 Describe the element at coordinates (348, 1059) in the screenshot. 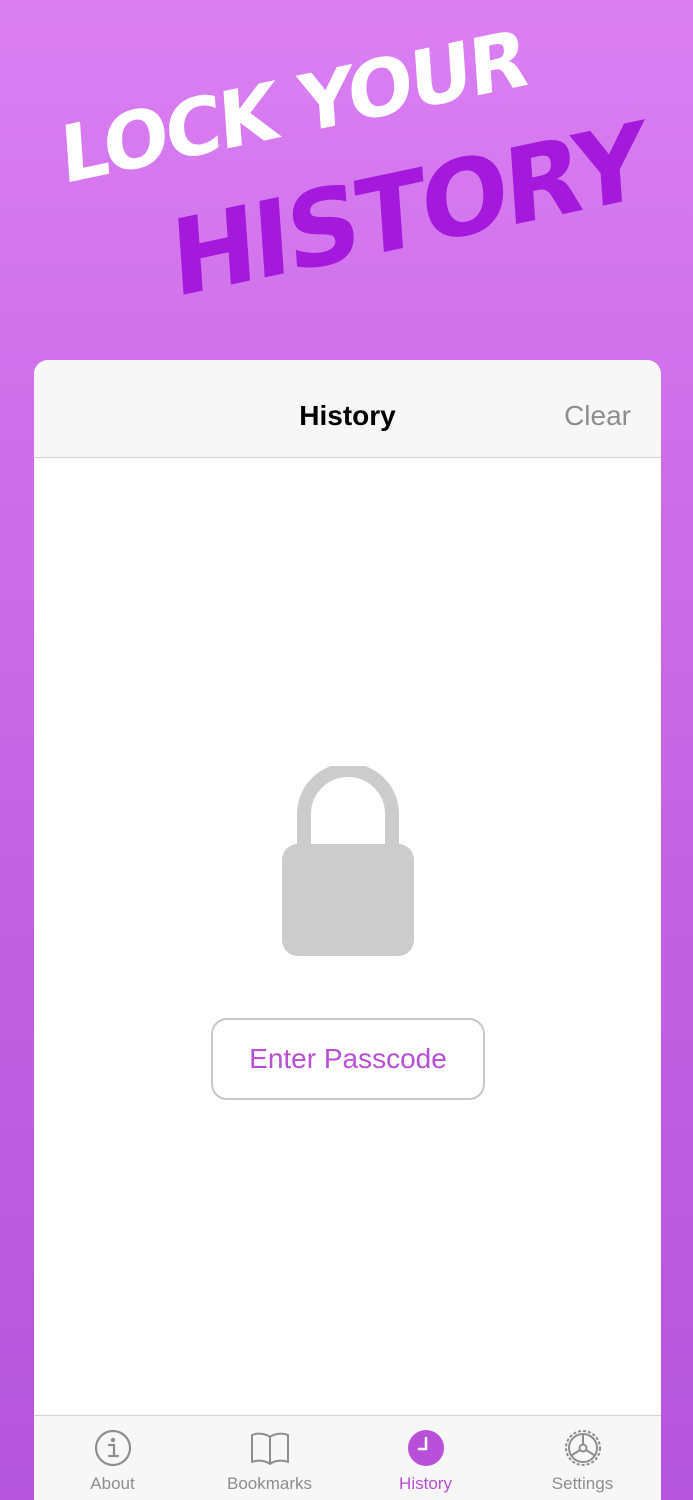

I see `enter-passcode-button: Enter Passcode` at that location.